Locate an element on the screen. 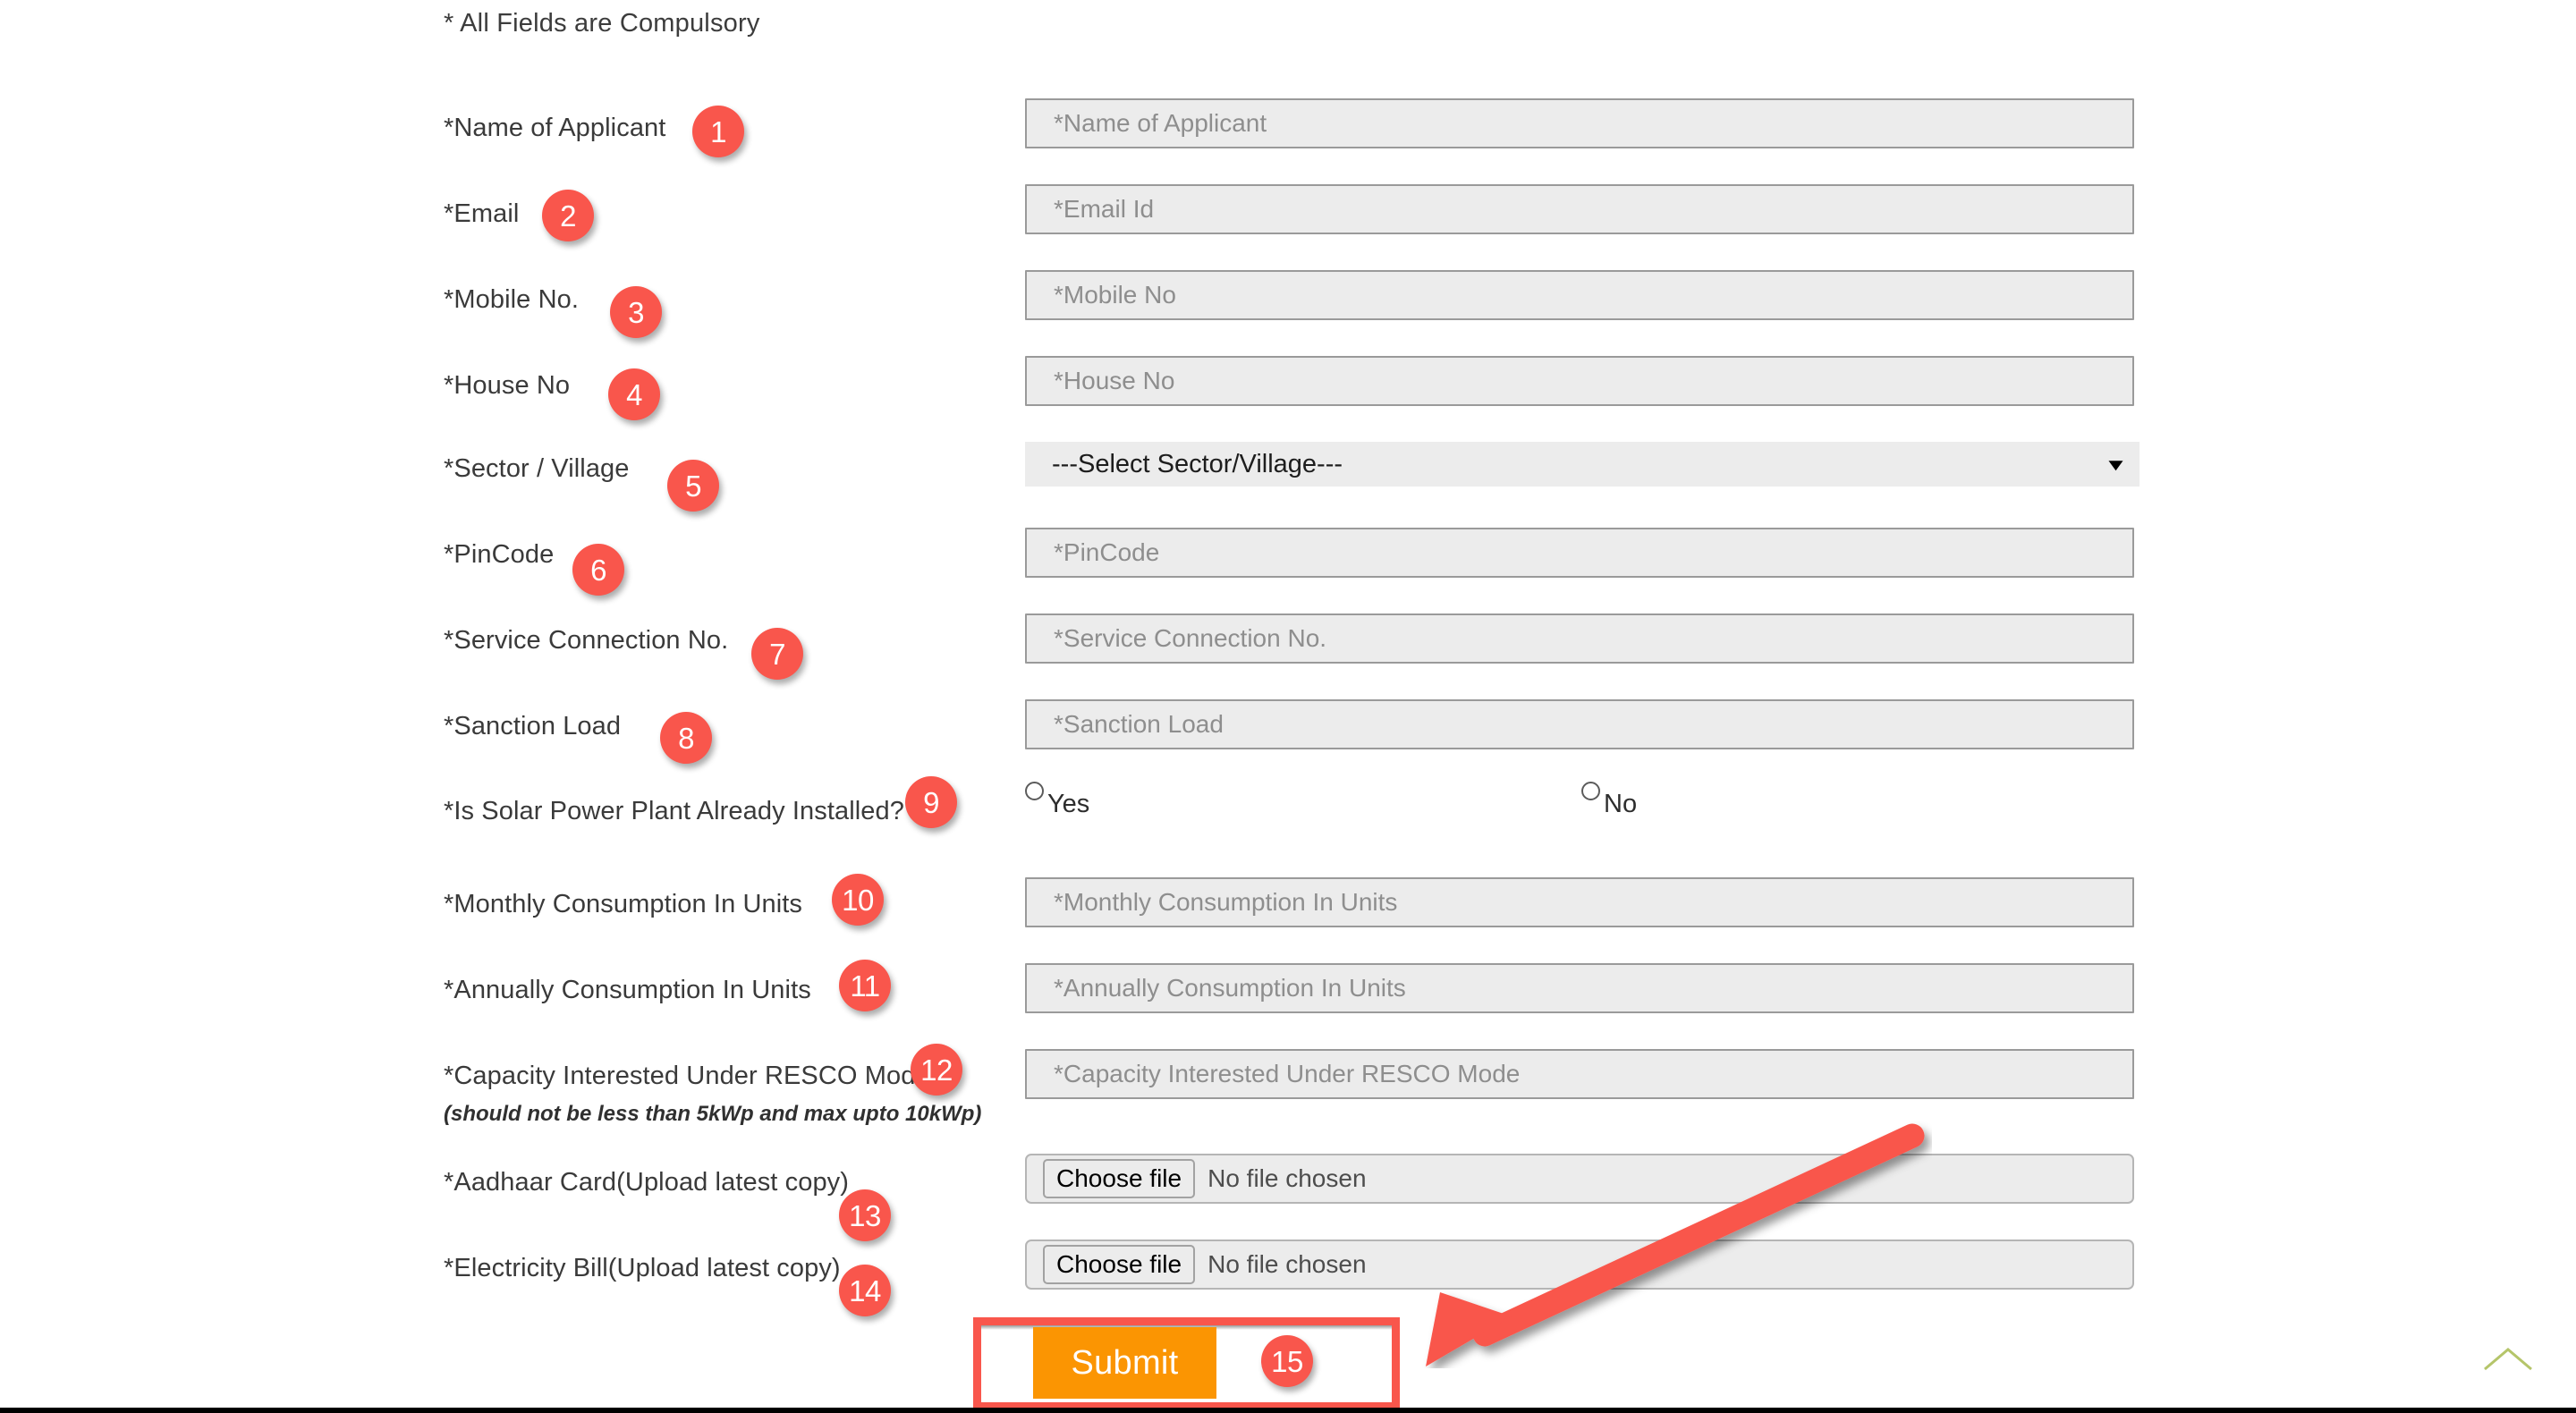 The image size is (2576, 1413). file-status-electricity: No file chosen is located at coordinates (1287, 1264).